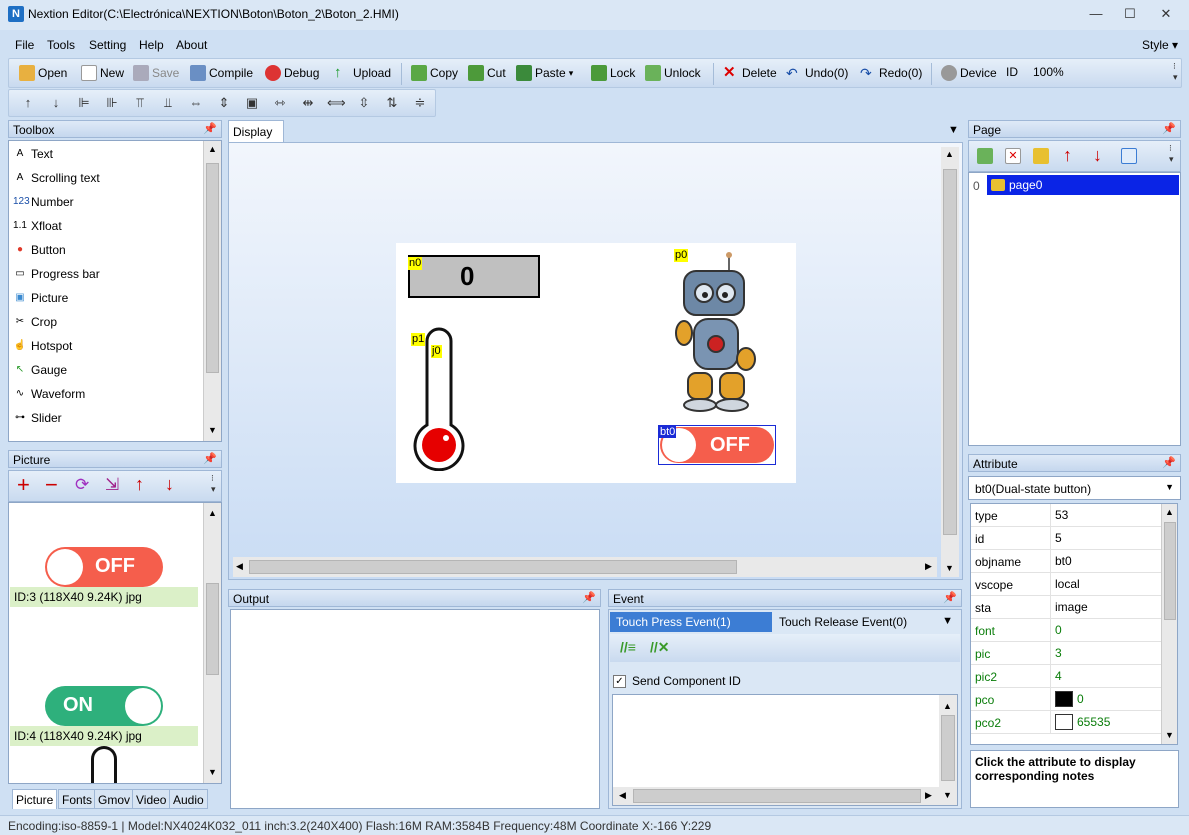  What do you see at coordinates (1074, 488) in the screenshot?
I see `component-selector: bt0(Dual-state button) ▼` at bounding box center [1074, 488].